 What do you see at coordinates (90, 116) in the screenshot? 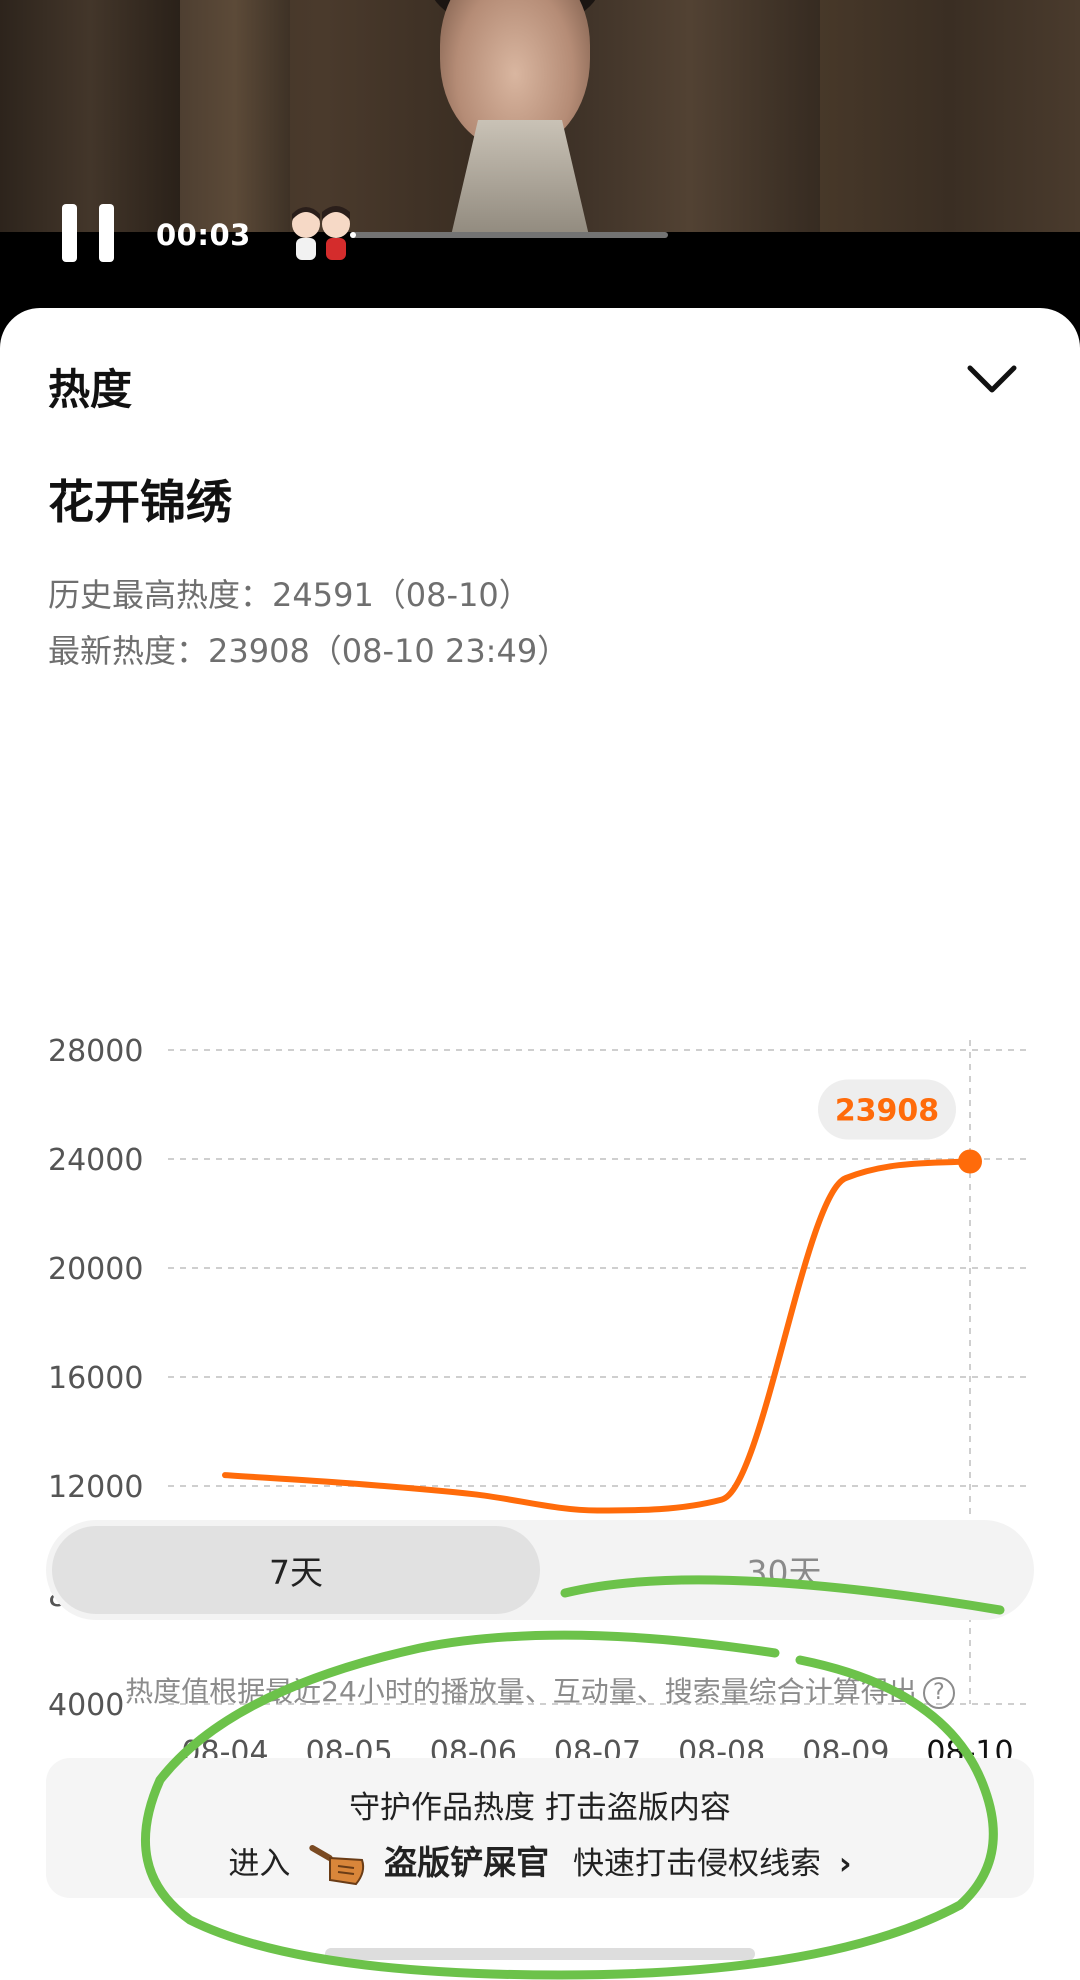
I see `video-frame-bg` at bounding box center [90, 116].